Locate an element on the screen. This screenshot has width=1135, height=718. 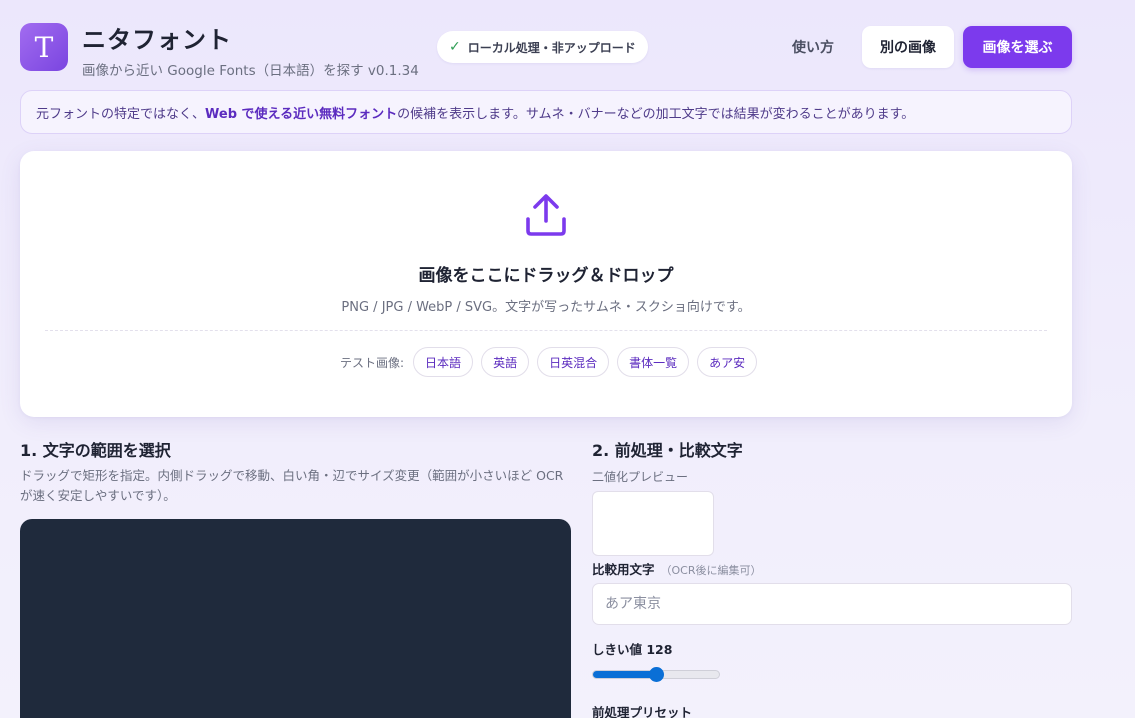
sample-chip-english: 英語 is located at coordinates (505, 362).